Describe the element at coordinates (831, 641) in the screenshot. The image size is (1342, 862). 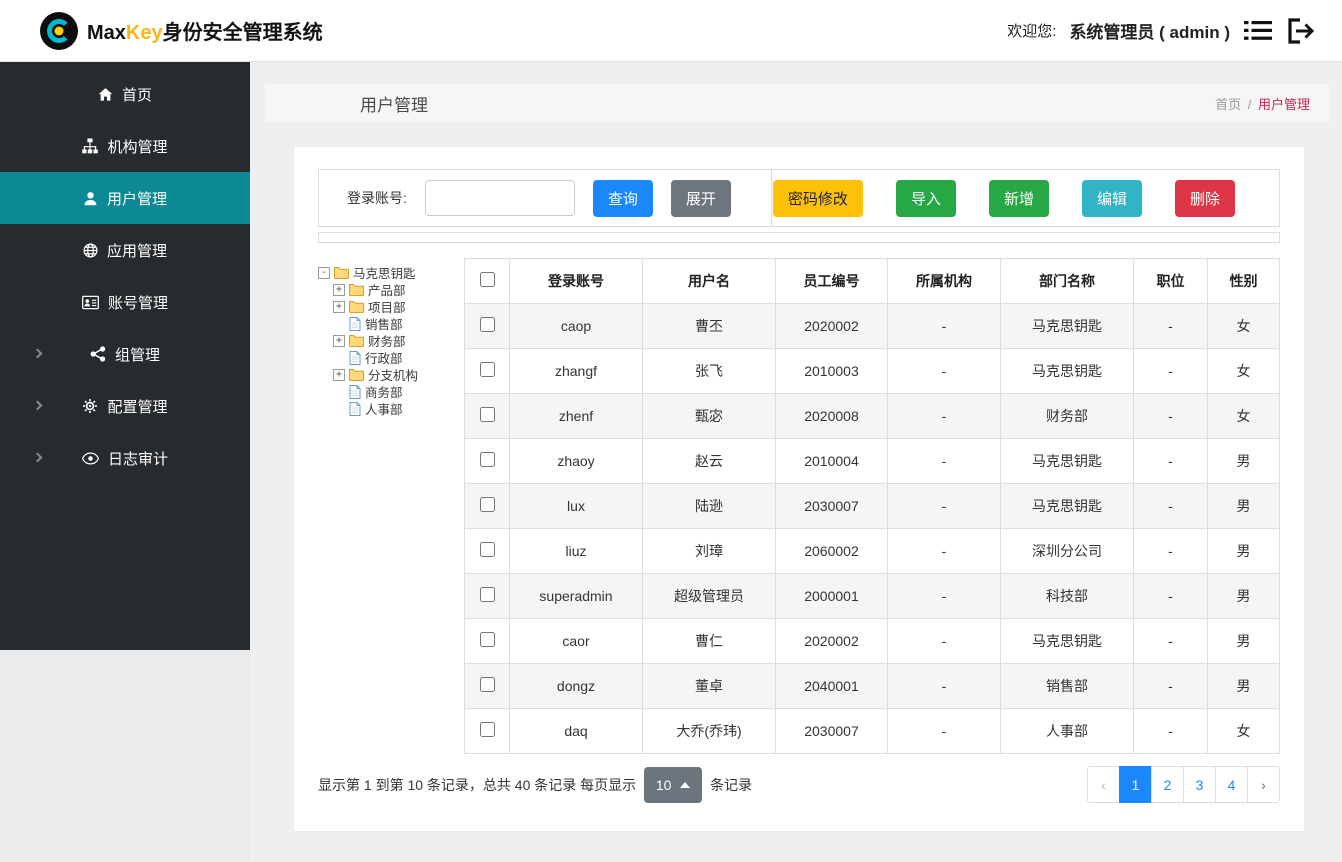
I see `cell: 2020002` at that location.